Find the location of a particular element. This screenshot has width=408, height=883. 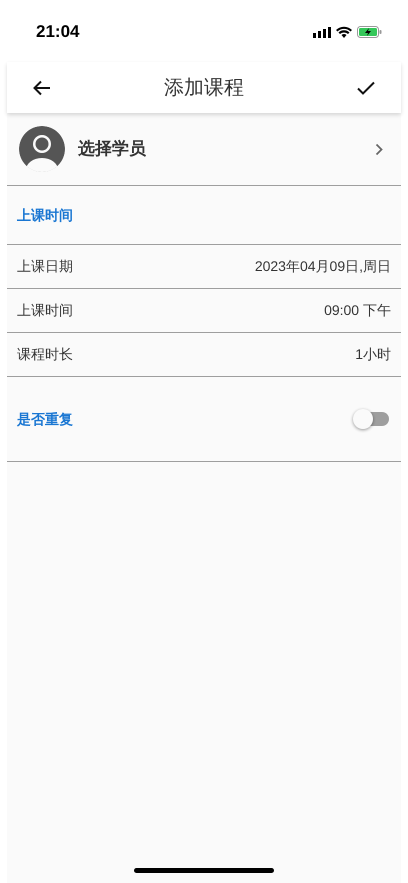

section-header: 上课时间 is located at coordinates (45, 215).